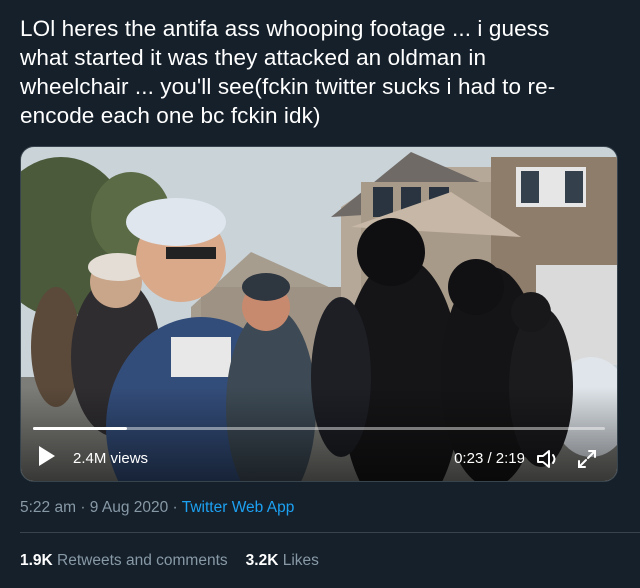 Image resolution: width=640 pixels, height=588 pixels. Describe the element at coordinates (129, 507) in the screenshot. I see `tweet-date: 9 Aug 2020` at that location.